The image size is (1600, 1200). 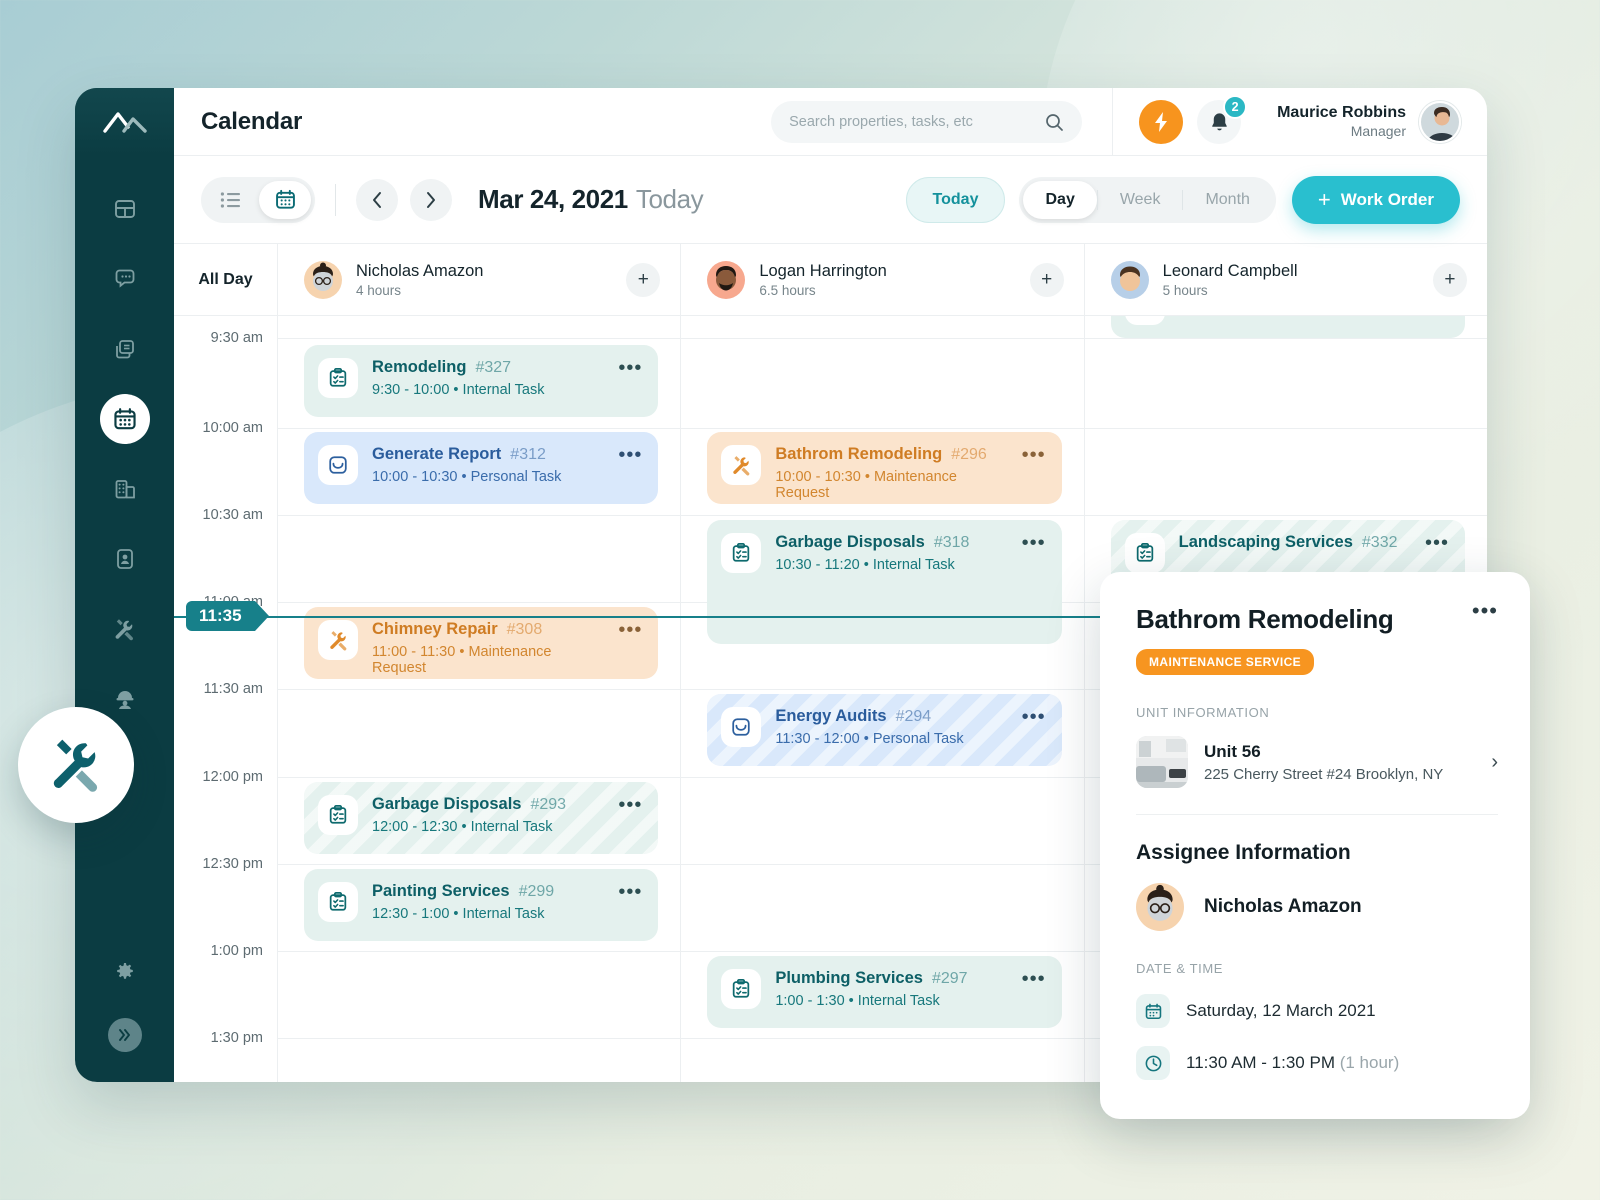 What do you see at coordinates (1060, 199) in the screenshot?
I see `view-day-button: Day` at bounding box center [1060, 199].